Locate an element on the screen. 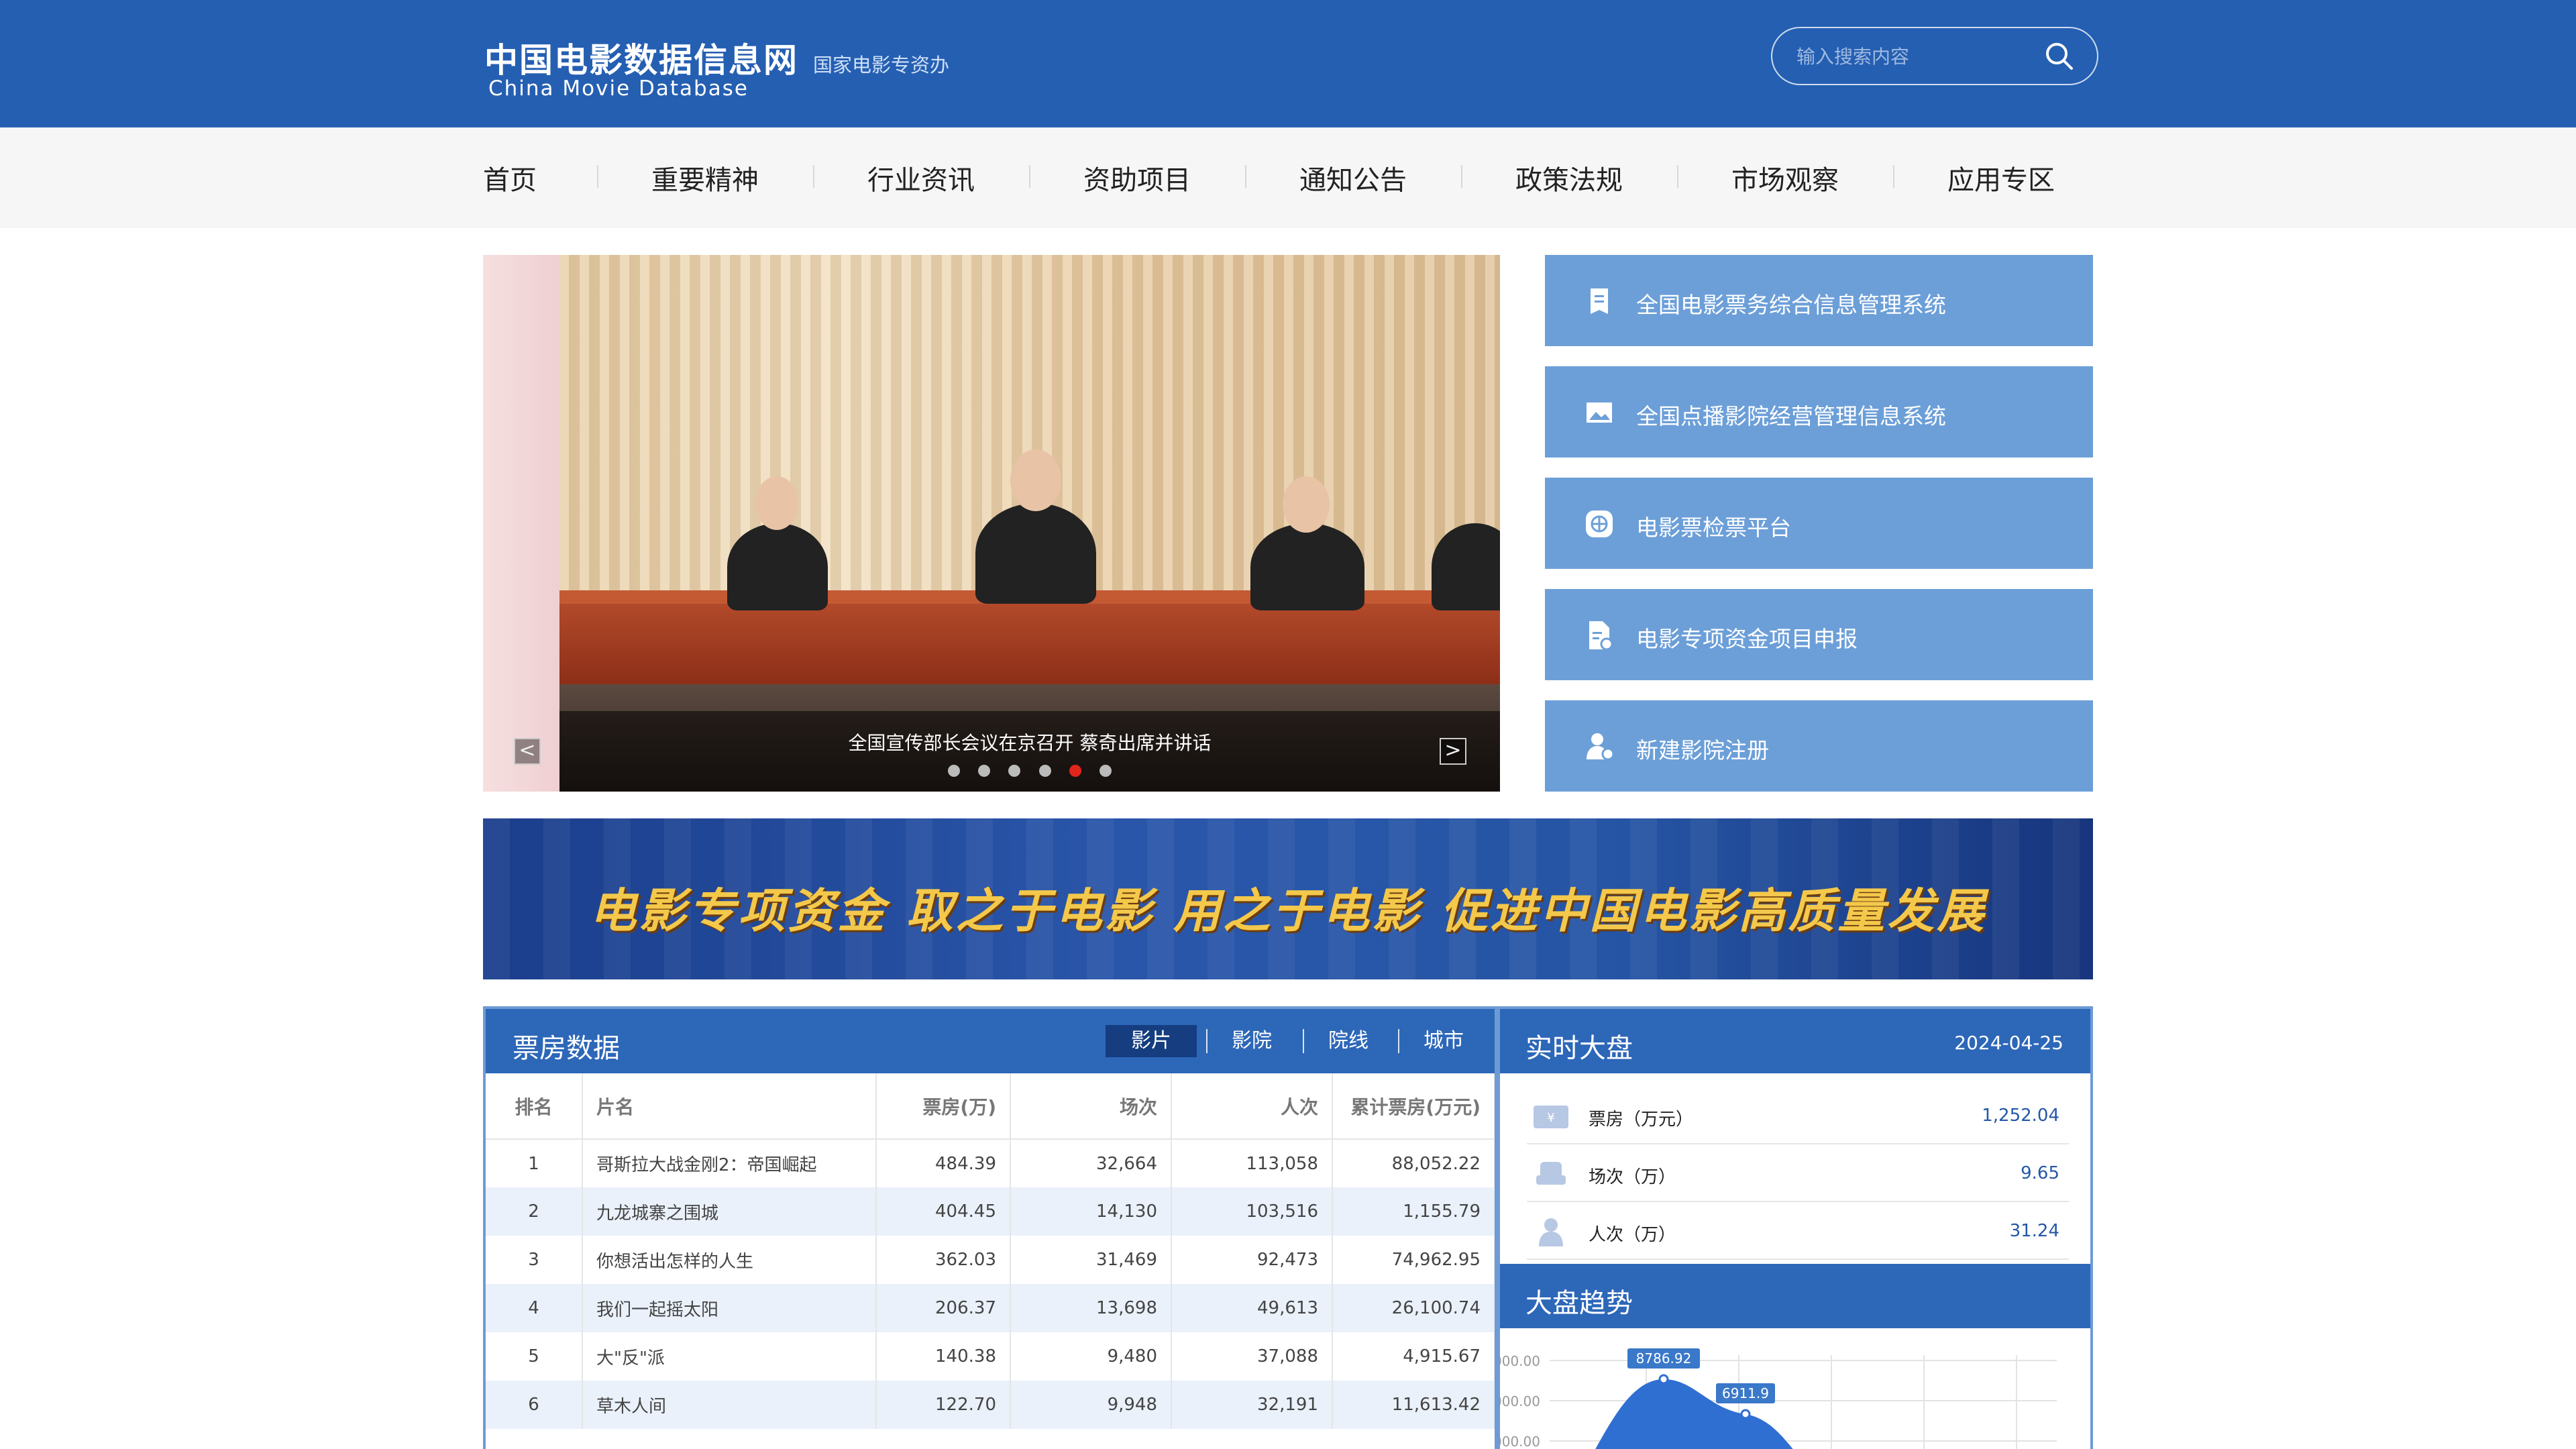  seat-icon is located at coordinates (1551, 1173).